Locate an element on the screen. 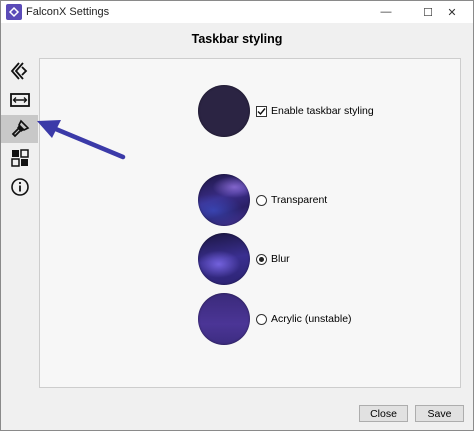 The image size is (474, 431). info-icon is located at coordinates (19, 187).